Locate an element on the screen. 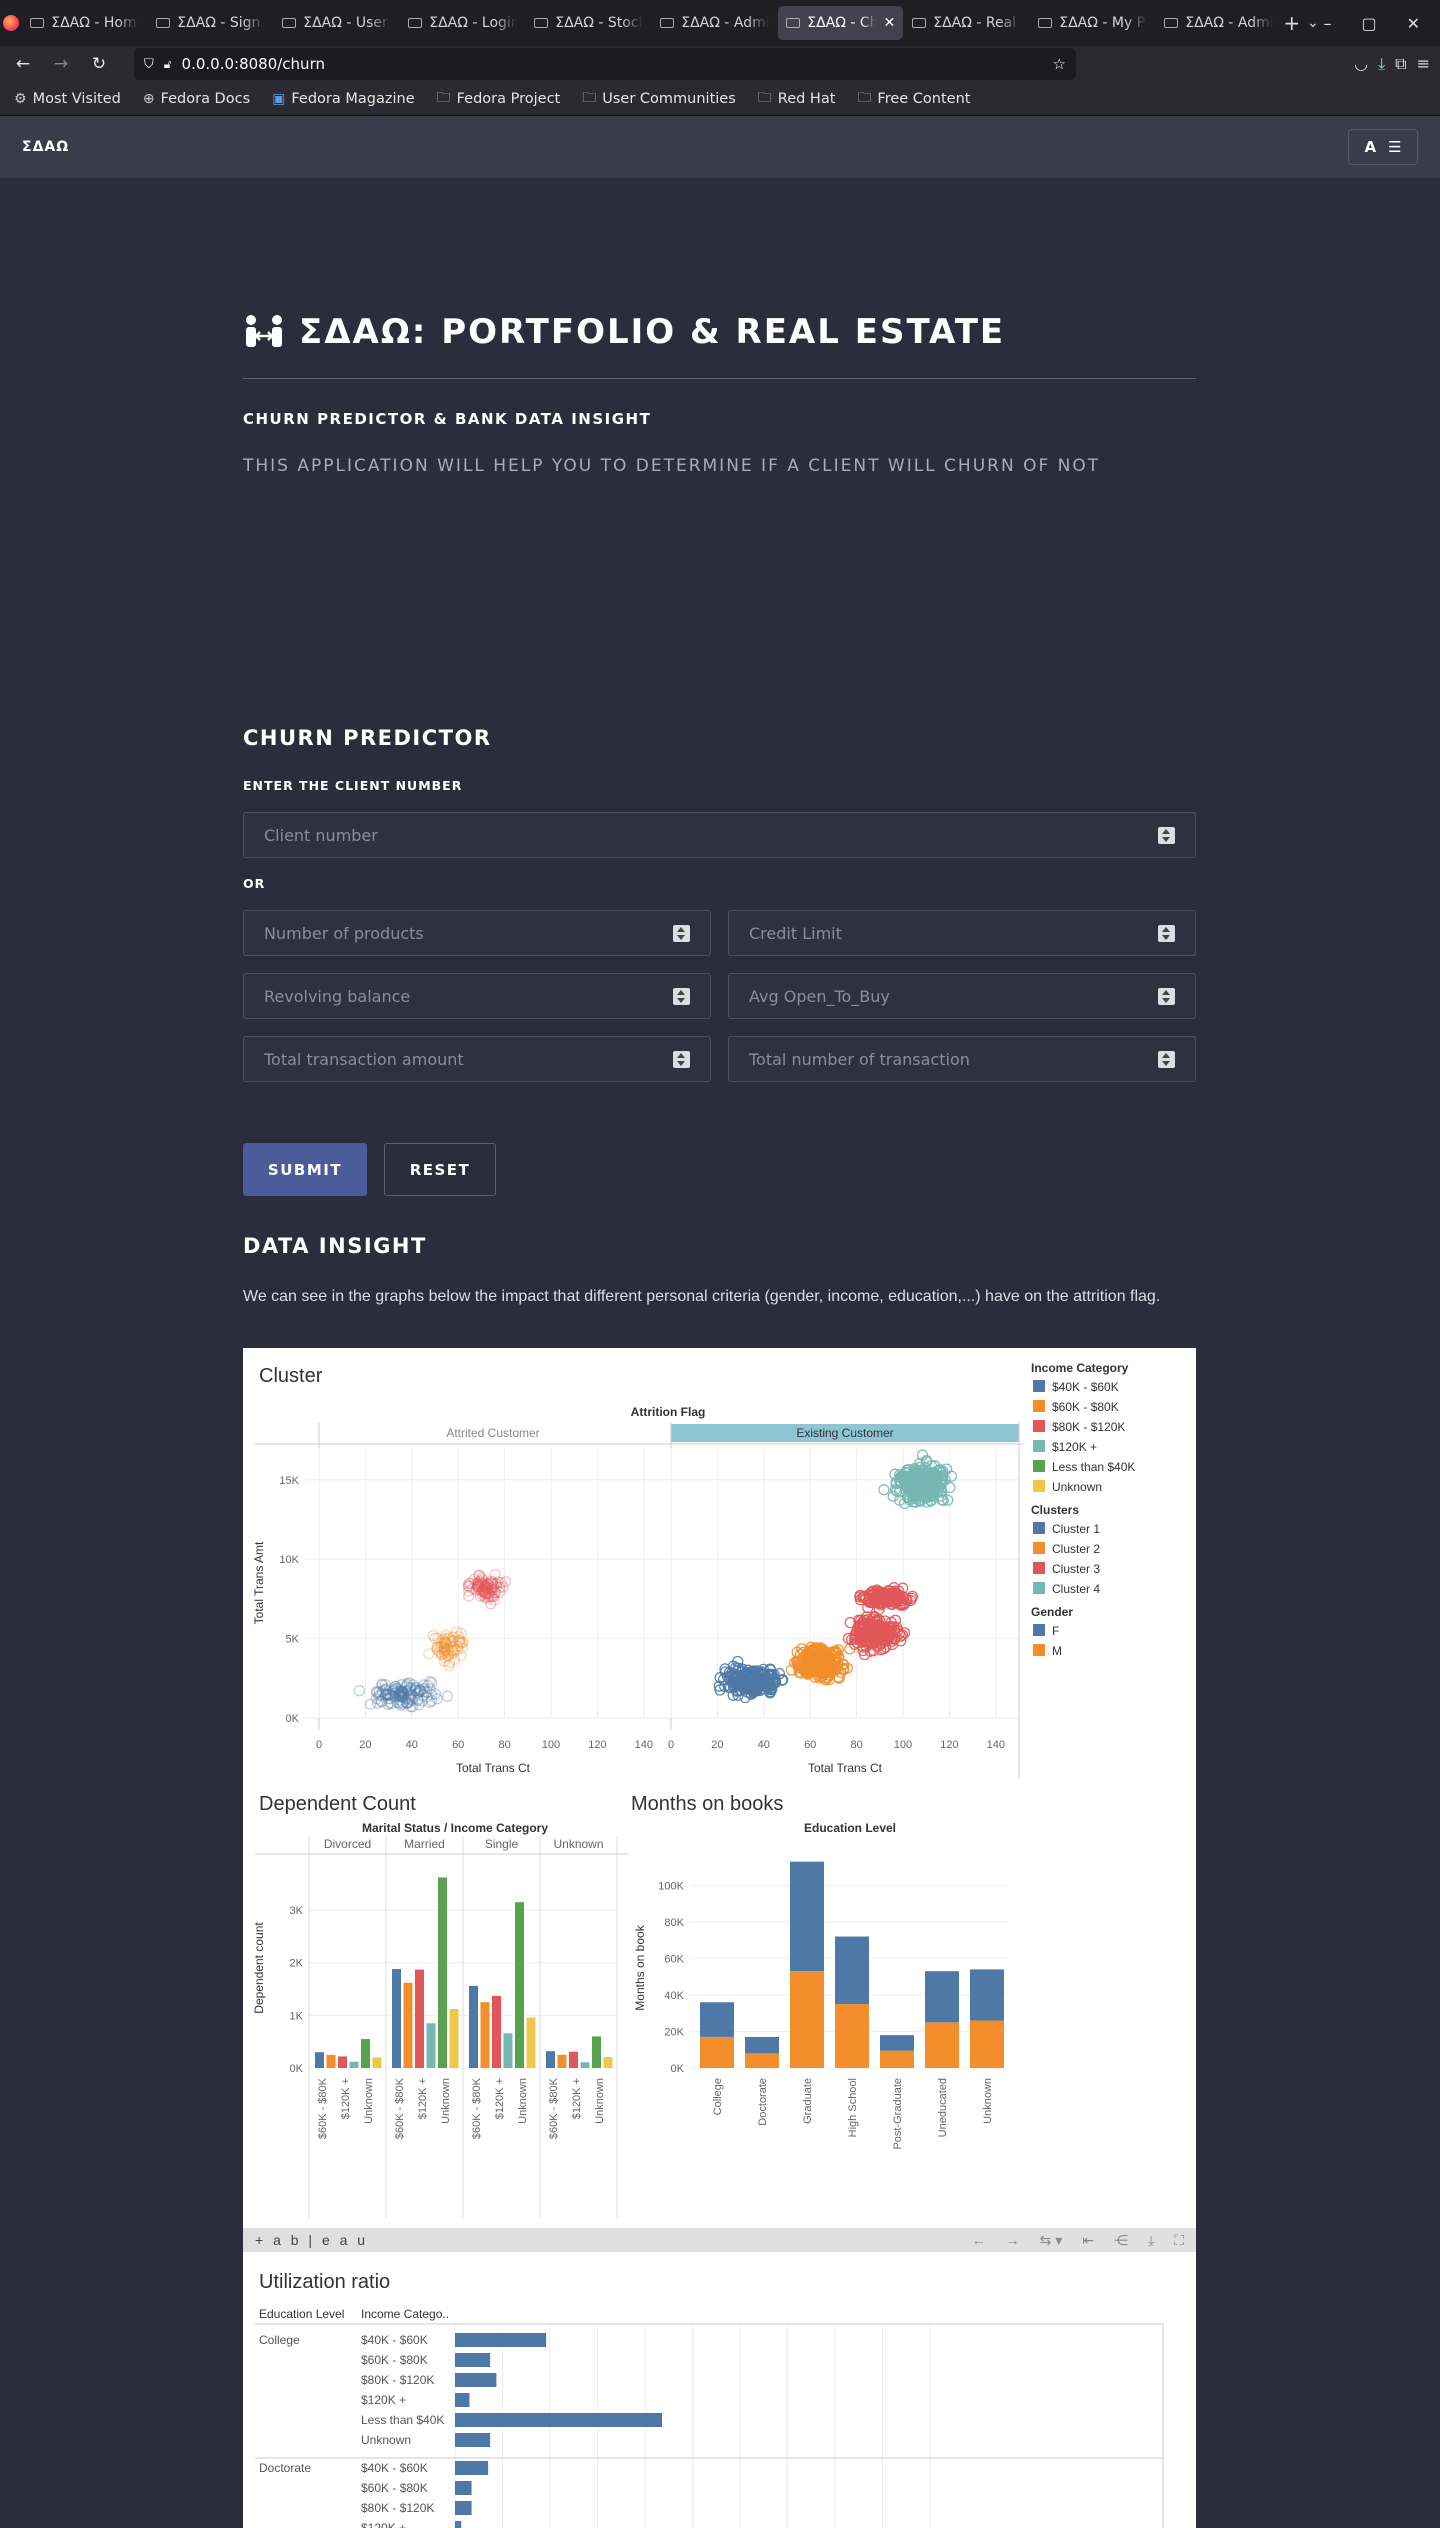  shield-icon: ⛉ is located at coordinates (149, 64).